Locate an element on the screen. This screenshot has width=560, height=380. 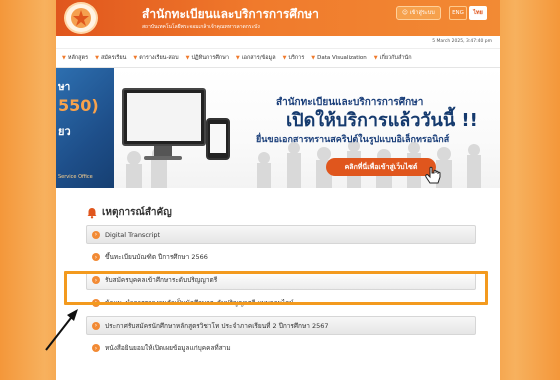
banner-headline-main: เปิดให้บริการแล้ววันนี้ !! is located at coordinates (382, 120).